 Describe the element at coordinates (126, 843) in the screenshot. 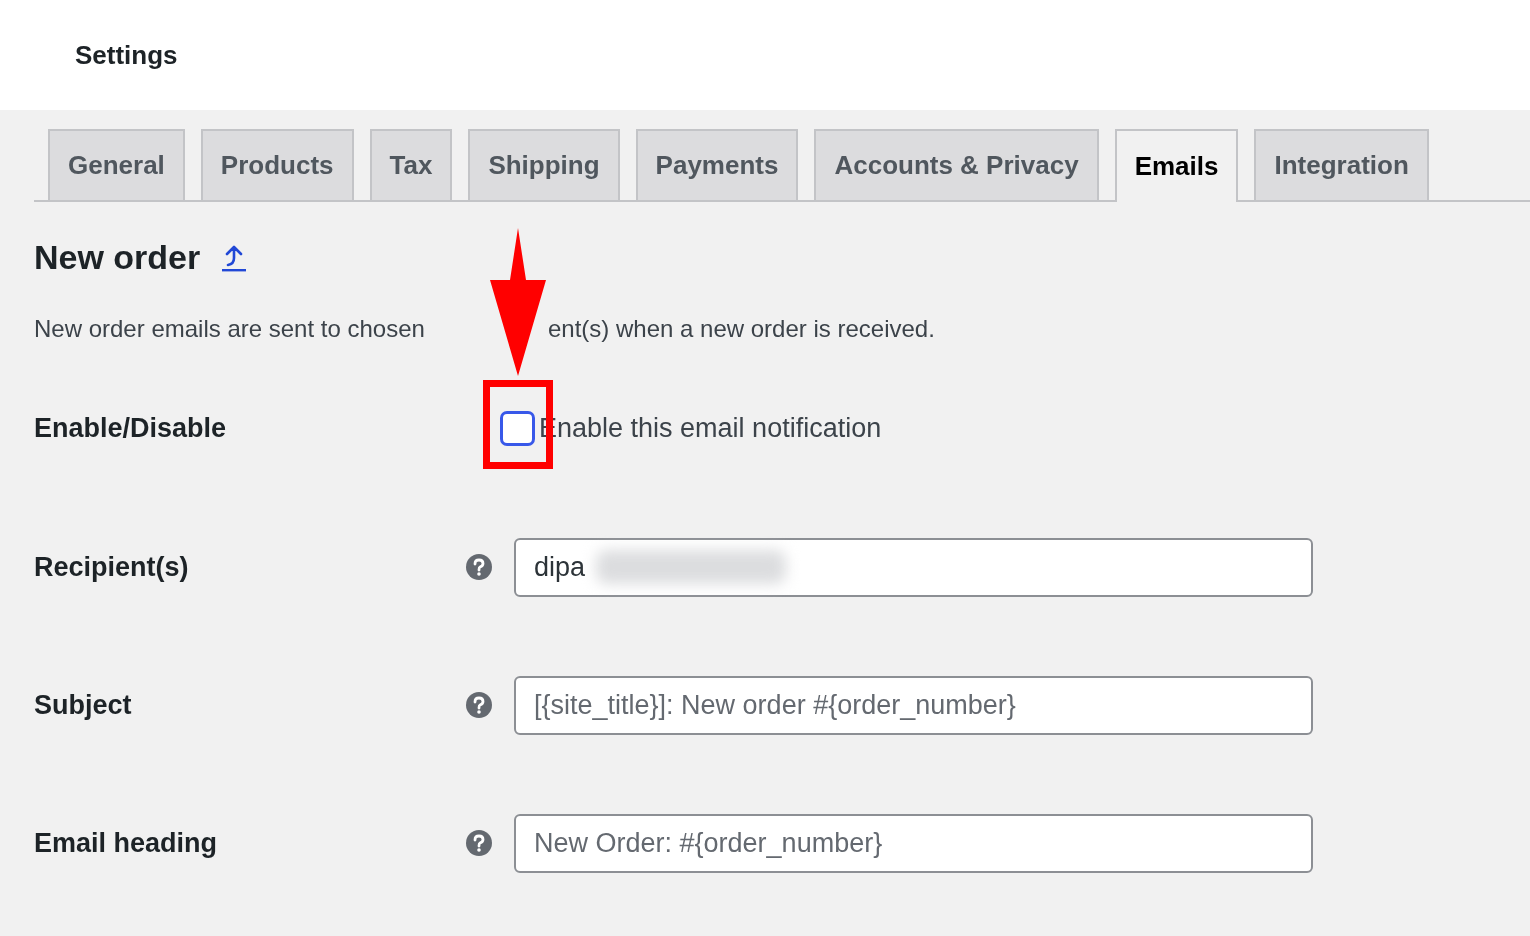

I see `field-label: Email heading` at that location.